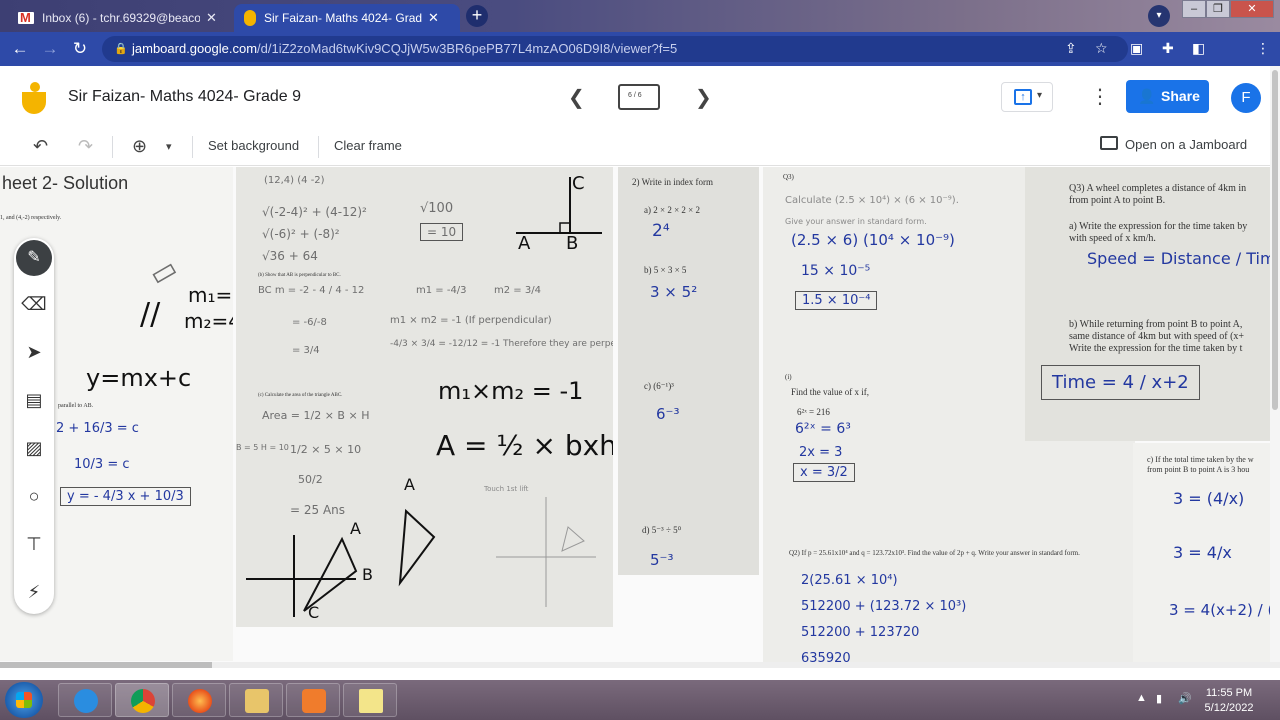 This screenshot has width=1280, height=720. What do you see at coordinates (1168, 48) in the screenshot?
I see `puzzle-icon: ✚` at bounding box center [1168, 48].